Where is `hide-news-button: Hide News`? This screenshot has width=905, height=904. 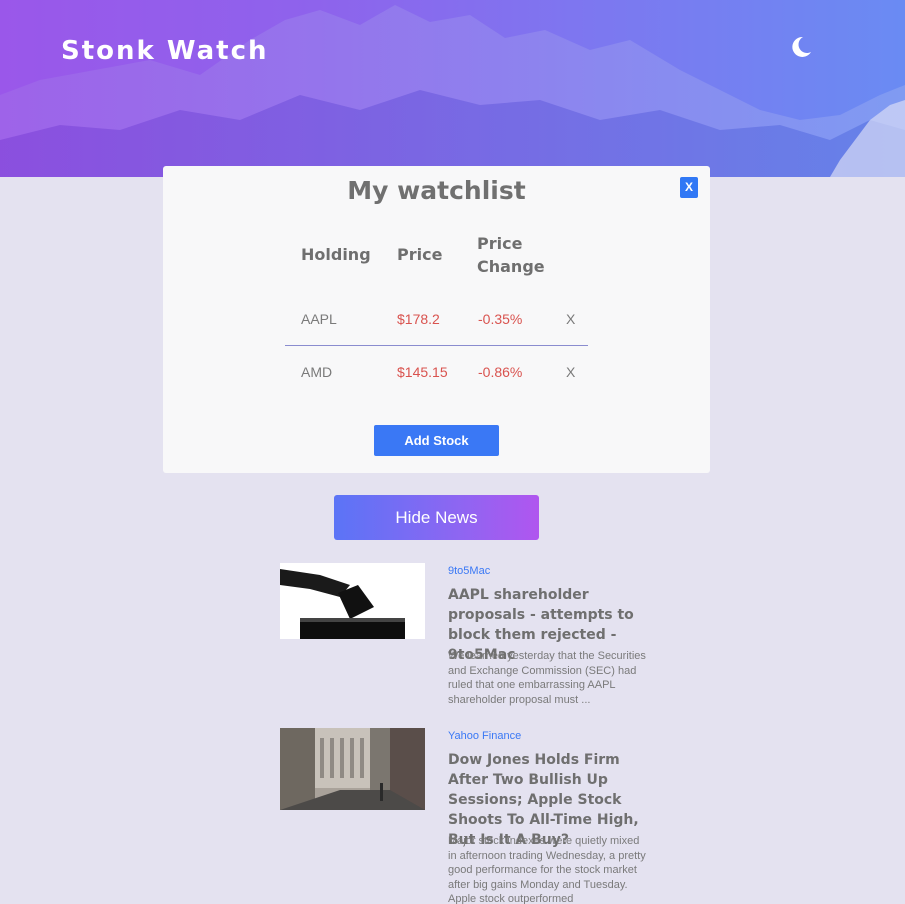 hide-news-button: Hide News is located at coordinates (436, 517).